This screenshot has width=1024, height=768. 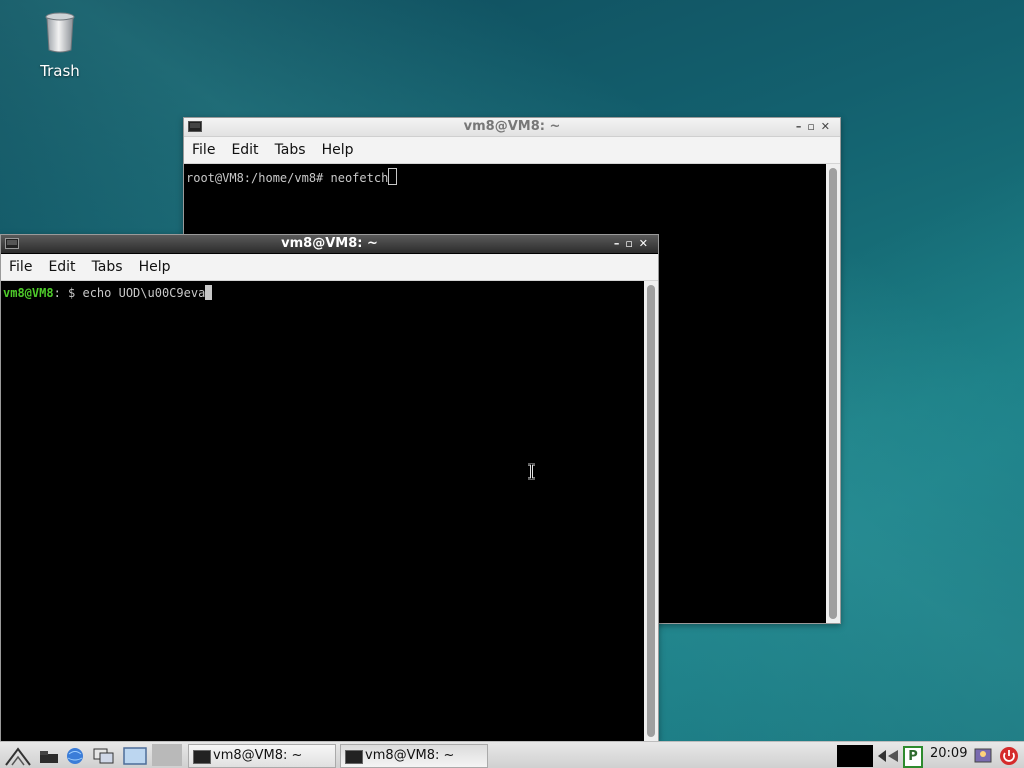 I want to click on terminal-line: root@VM8:/home/vm8# neofetch, so click(x=287, y=178).